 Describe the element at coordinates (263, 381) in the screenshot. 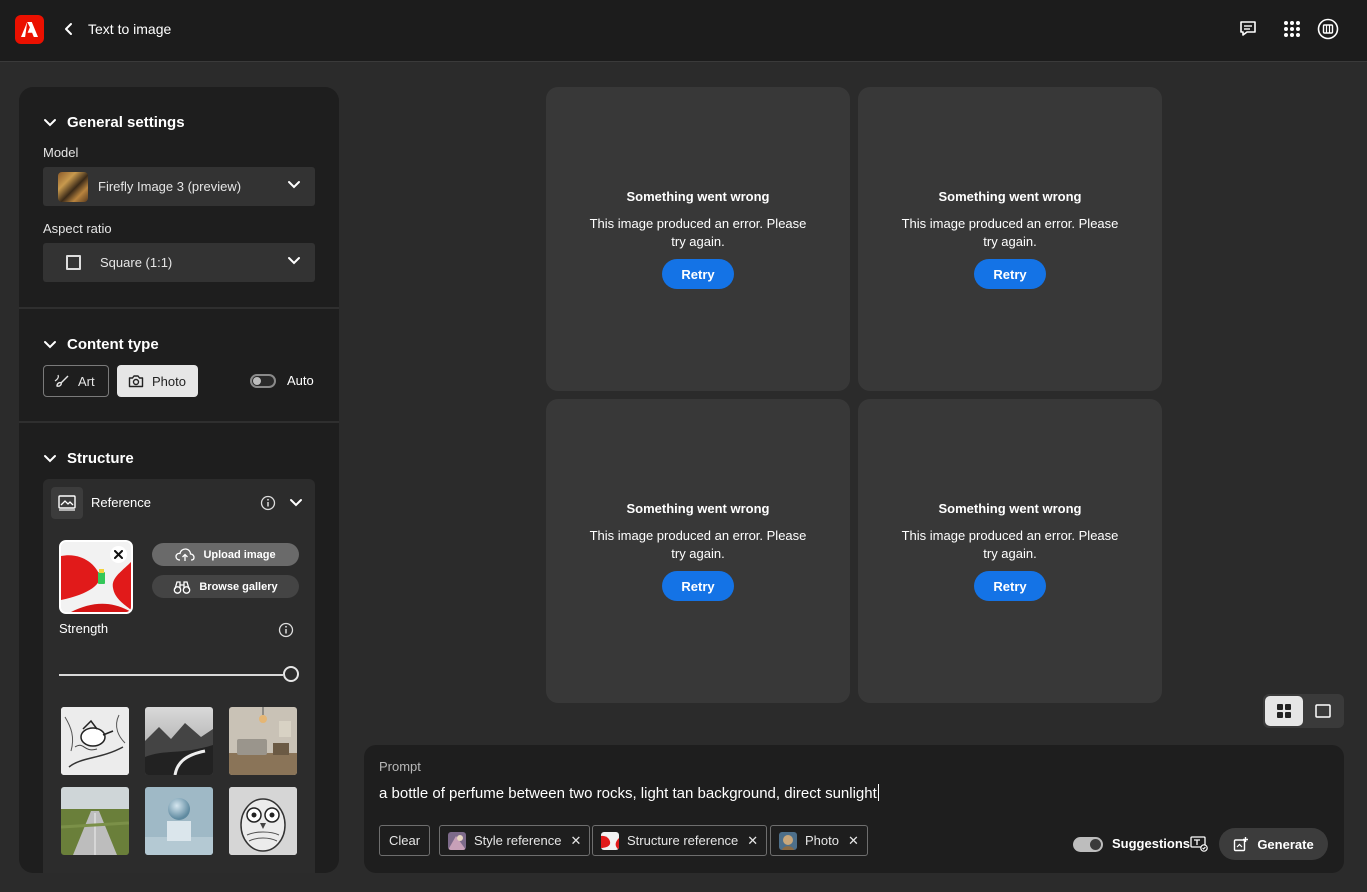

I see `auto-toggle` at that location.